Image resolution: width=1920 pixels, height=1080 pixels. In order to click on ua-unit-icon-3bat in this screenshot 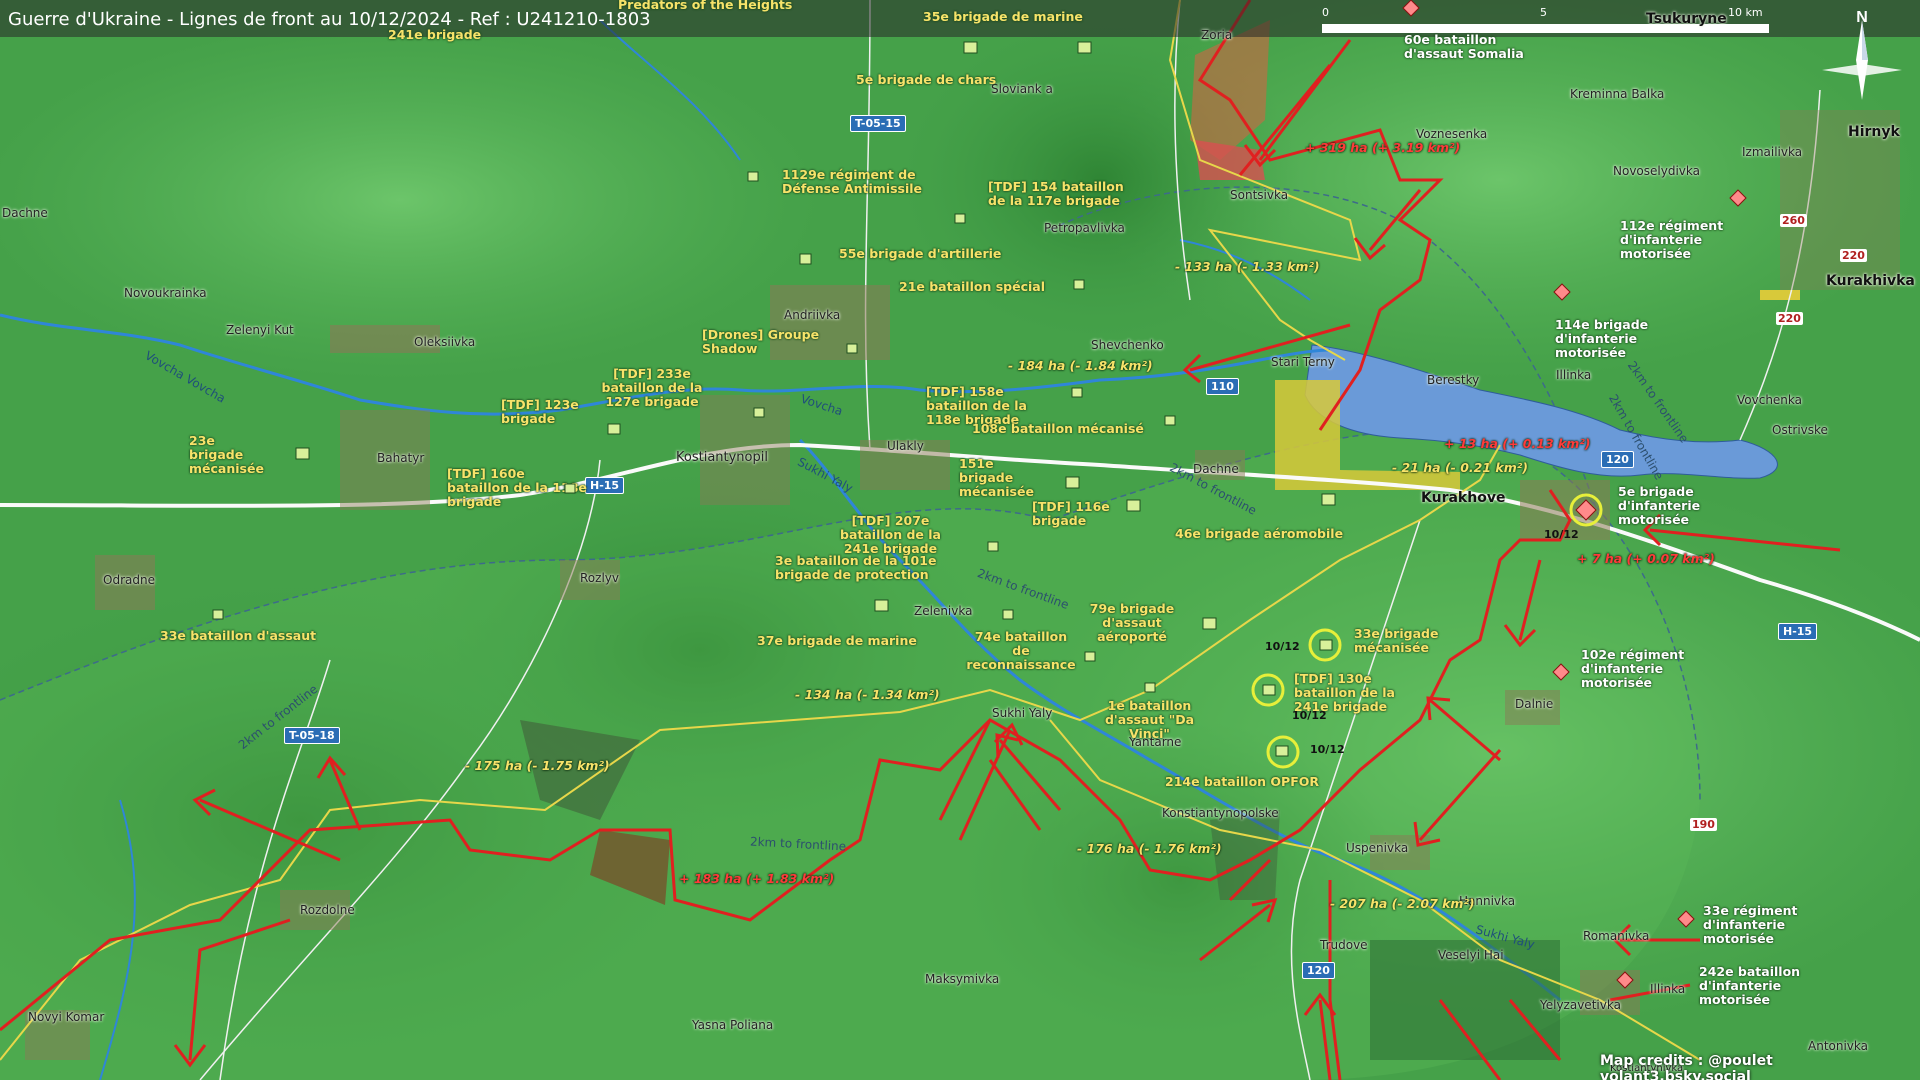, I will do `click(881, 605)`.